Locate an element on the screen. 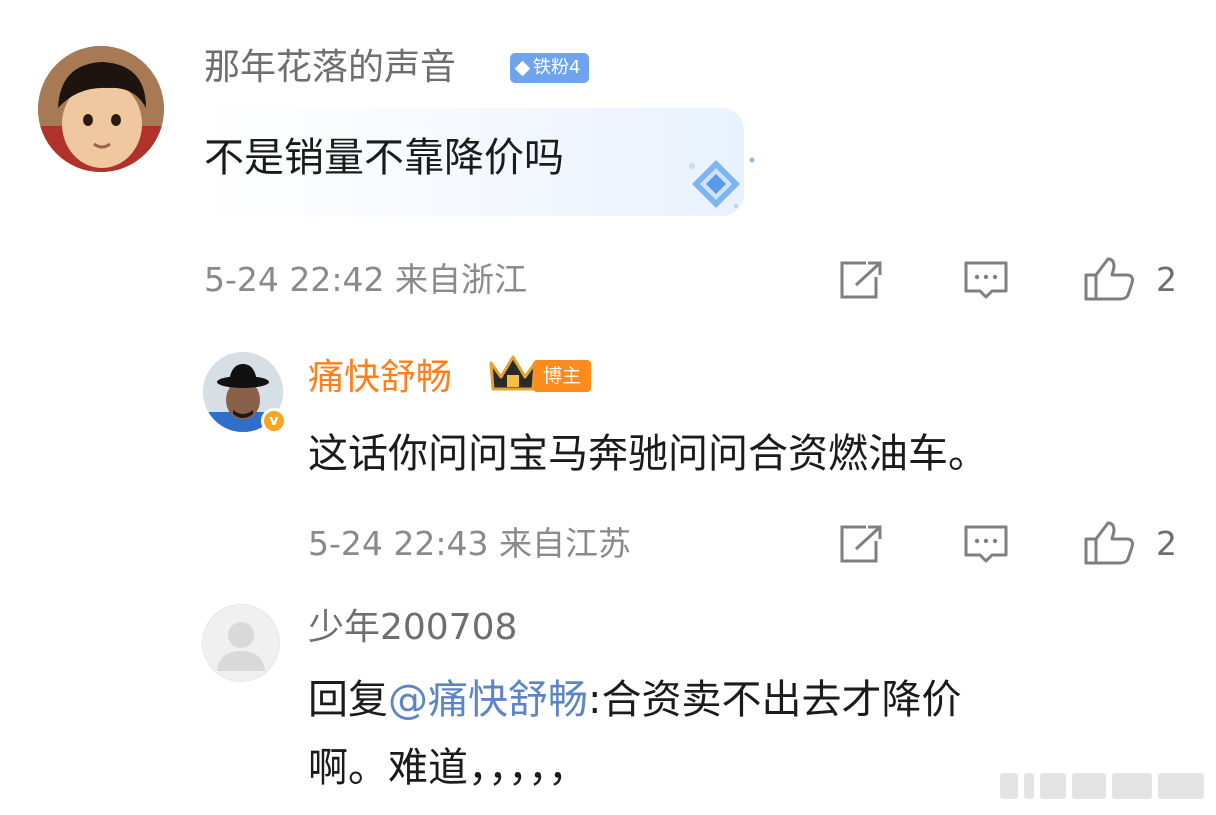 This screenshot has width=1216, height=815. reply2-username: 少年200708 is located at coordinates (412, 628).